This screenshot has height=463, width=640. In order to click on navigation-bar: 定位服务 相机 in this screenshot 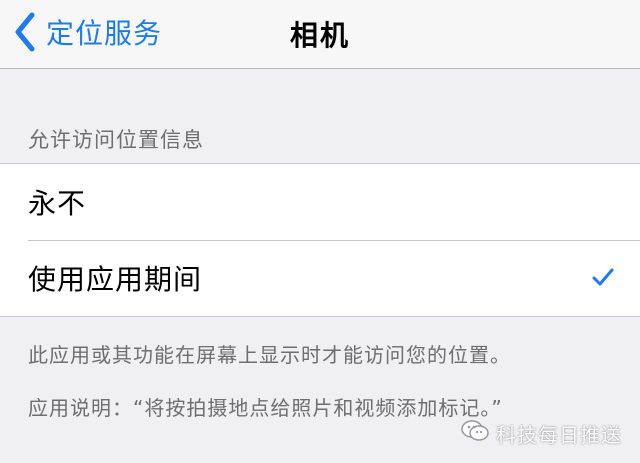, I will do `click(320, 34)`.